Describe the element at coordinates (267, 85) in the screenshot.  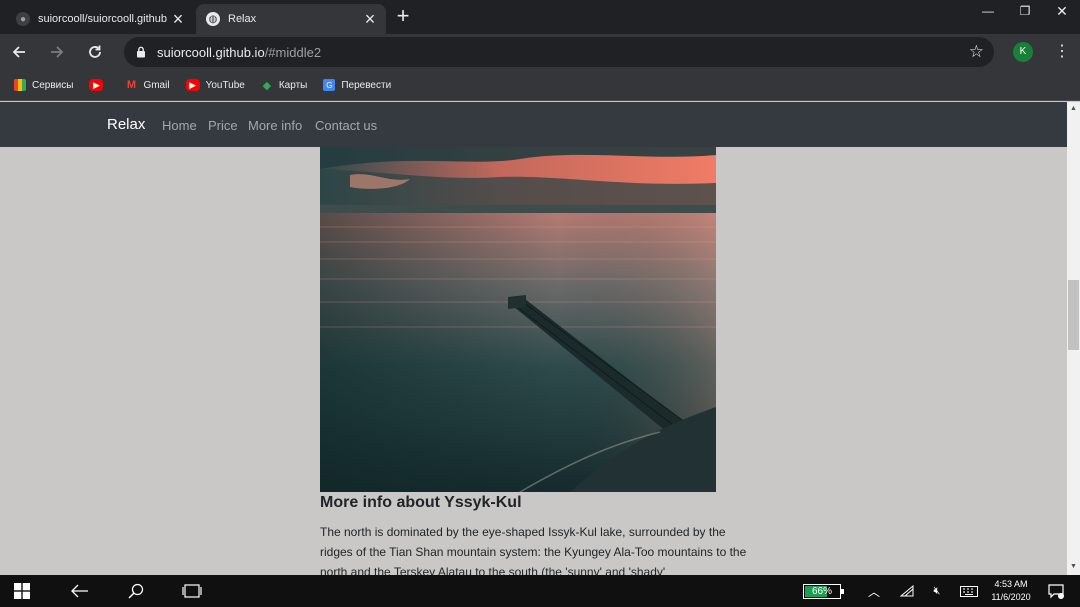
I see `maps-icon: ◆` at that location.